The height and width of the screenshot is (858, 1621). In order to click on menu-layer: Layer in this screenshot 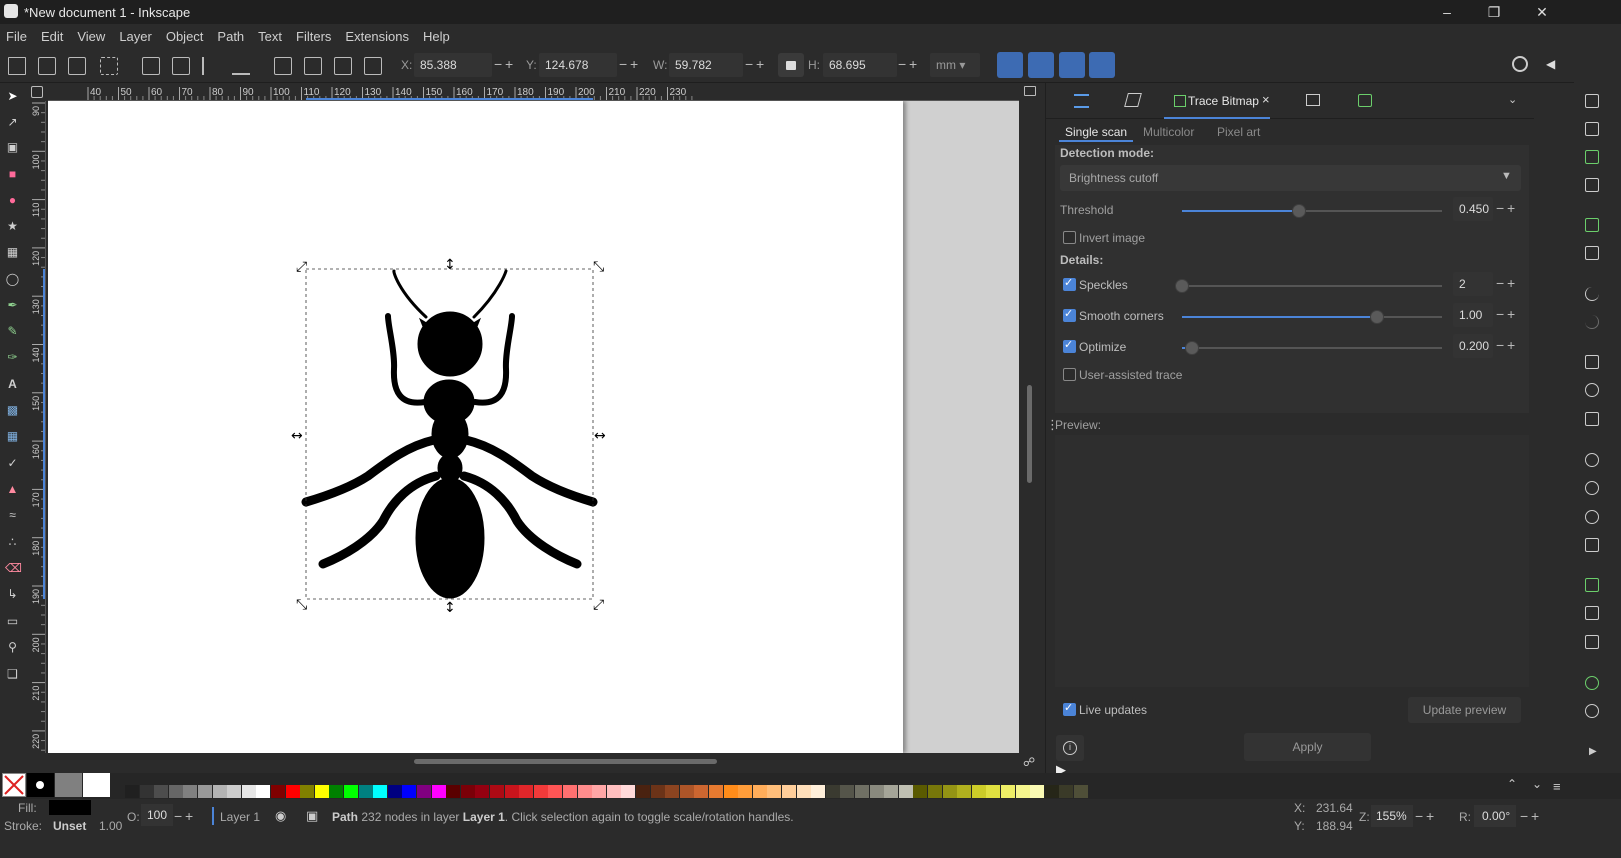, I will do `click(135, 36)`.